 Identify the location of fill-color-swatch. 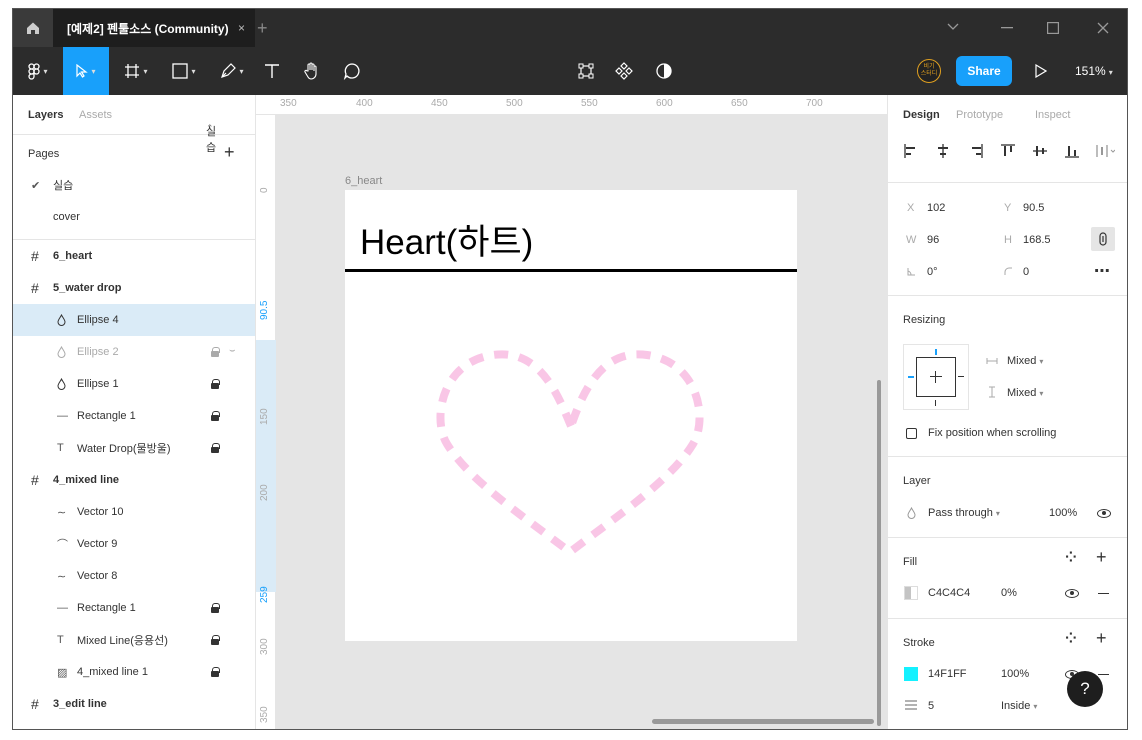
(911, 593).